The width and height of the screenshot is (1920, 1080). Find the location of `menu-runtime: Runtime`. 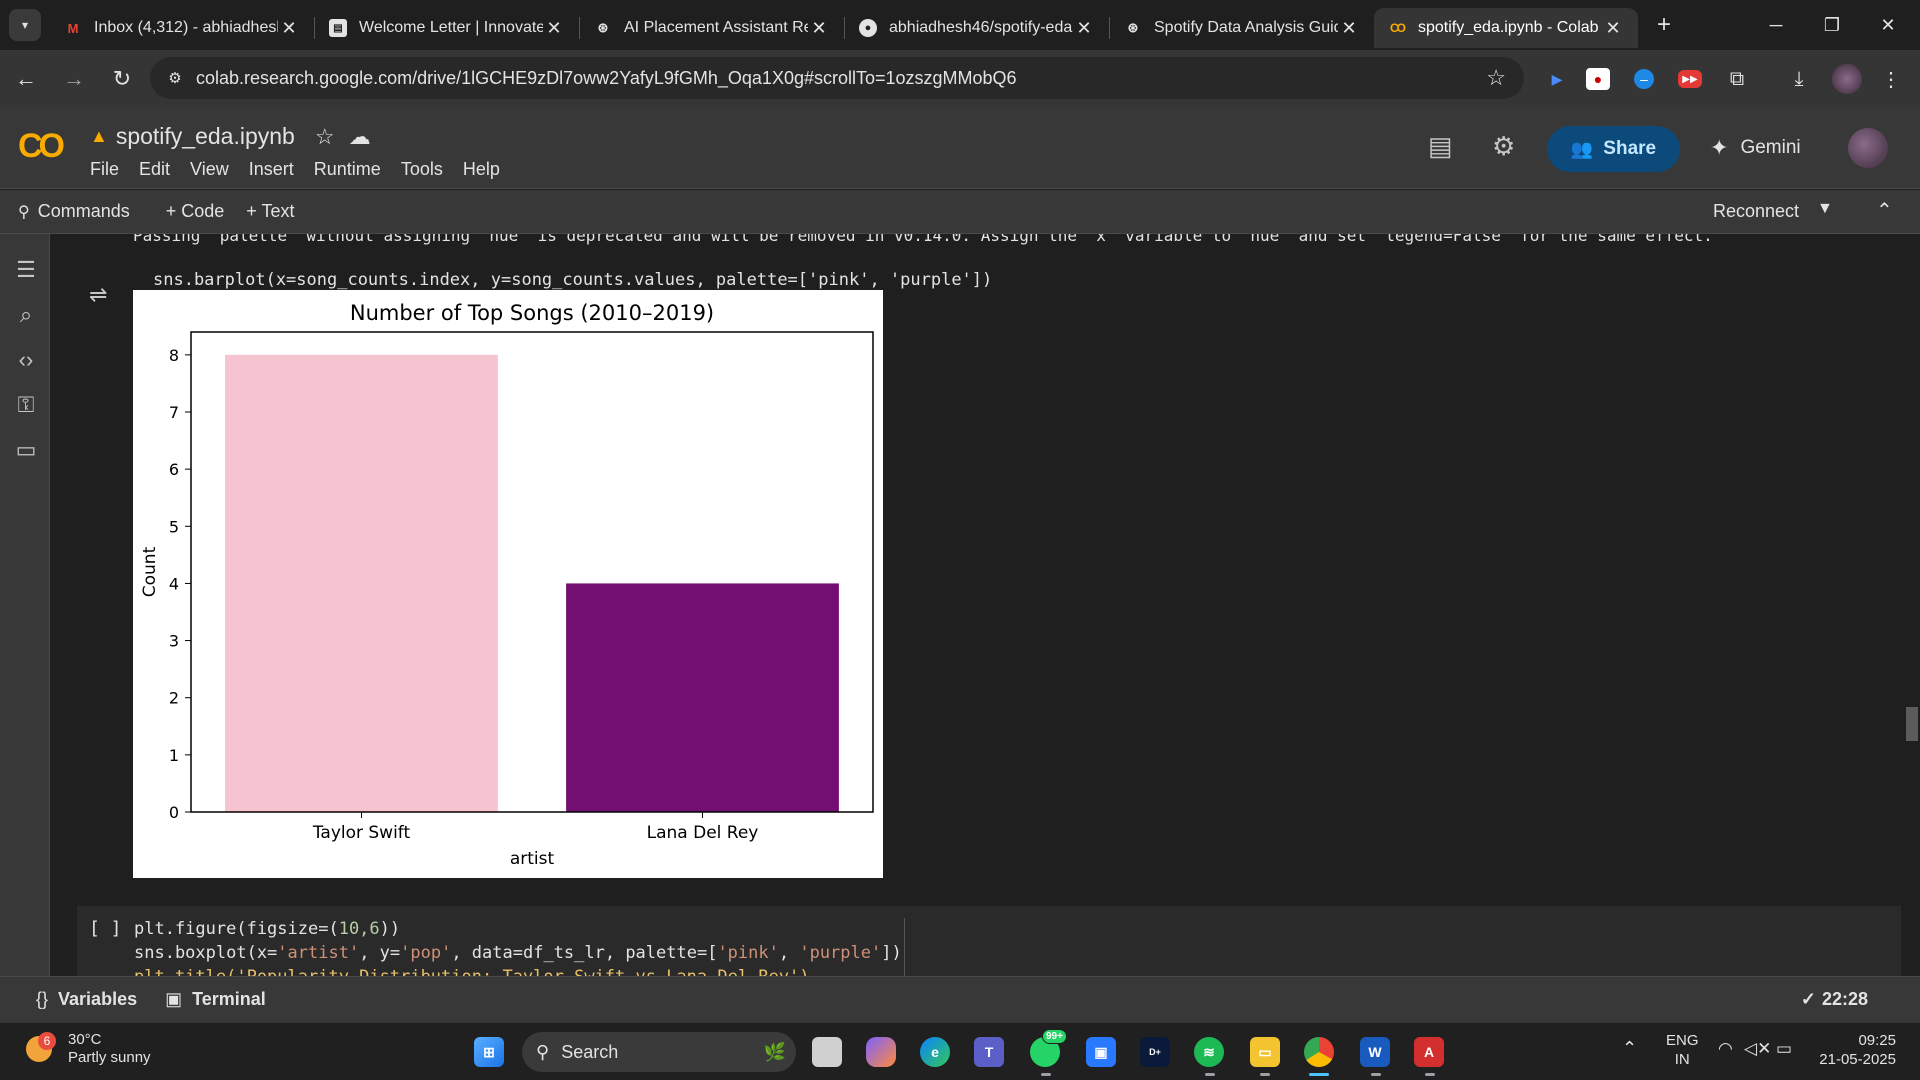

menu-runtime: Runtime is located at coordinates (347, 169).